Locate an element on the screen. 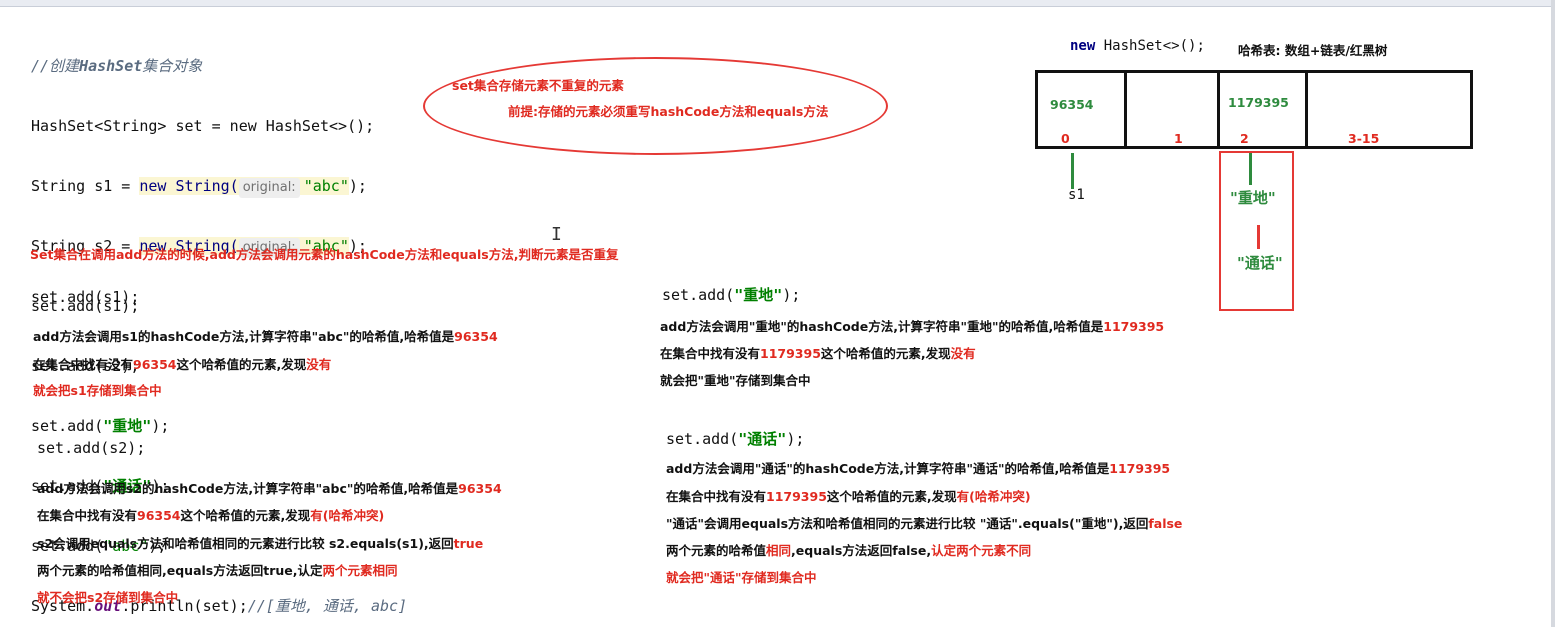  code-line-6: set.add("重地"); is located at coordinates (100, 426).